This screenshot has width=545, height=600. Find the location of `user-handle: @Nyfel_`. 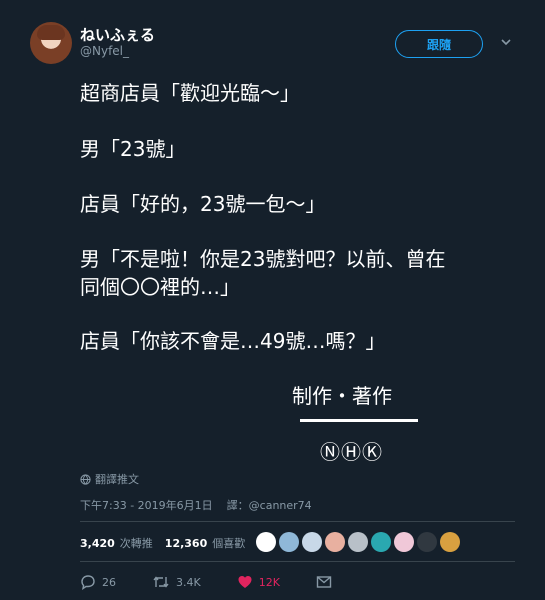

user-handle: @Nyfel_ is located at coordinates (104, 51).